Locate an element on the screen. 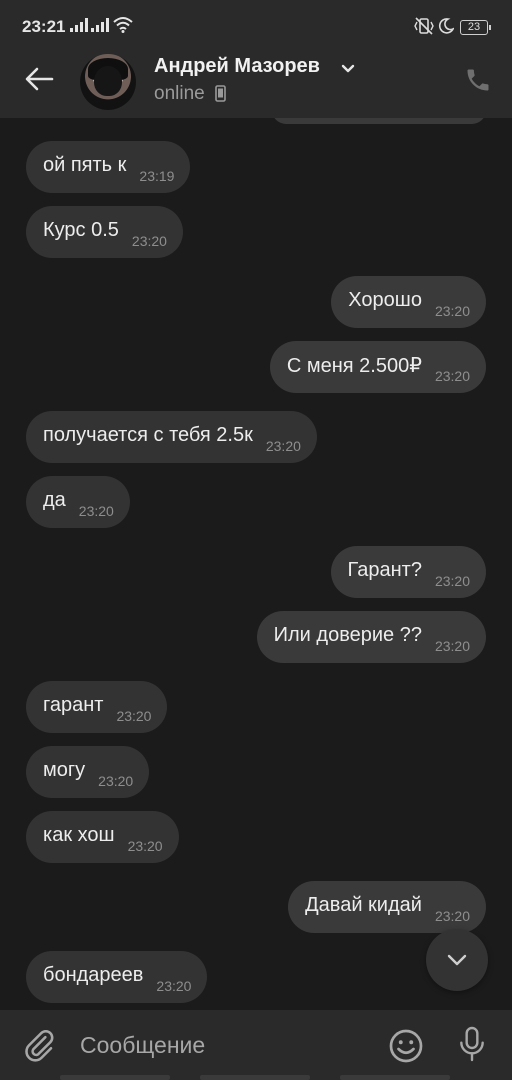 The width and height of the screenshot is (512, 1080). message-bubble-outgoing: Хорошо 23:20 is located at coordinates (408, 302).